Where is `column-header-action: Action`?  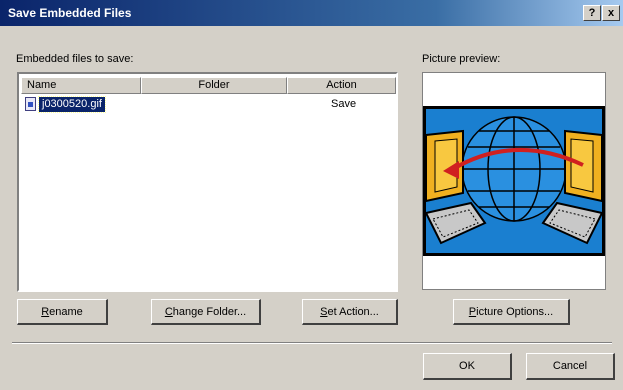 column-header-action: Action is located at coordinates (341, 85).